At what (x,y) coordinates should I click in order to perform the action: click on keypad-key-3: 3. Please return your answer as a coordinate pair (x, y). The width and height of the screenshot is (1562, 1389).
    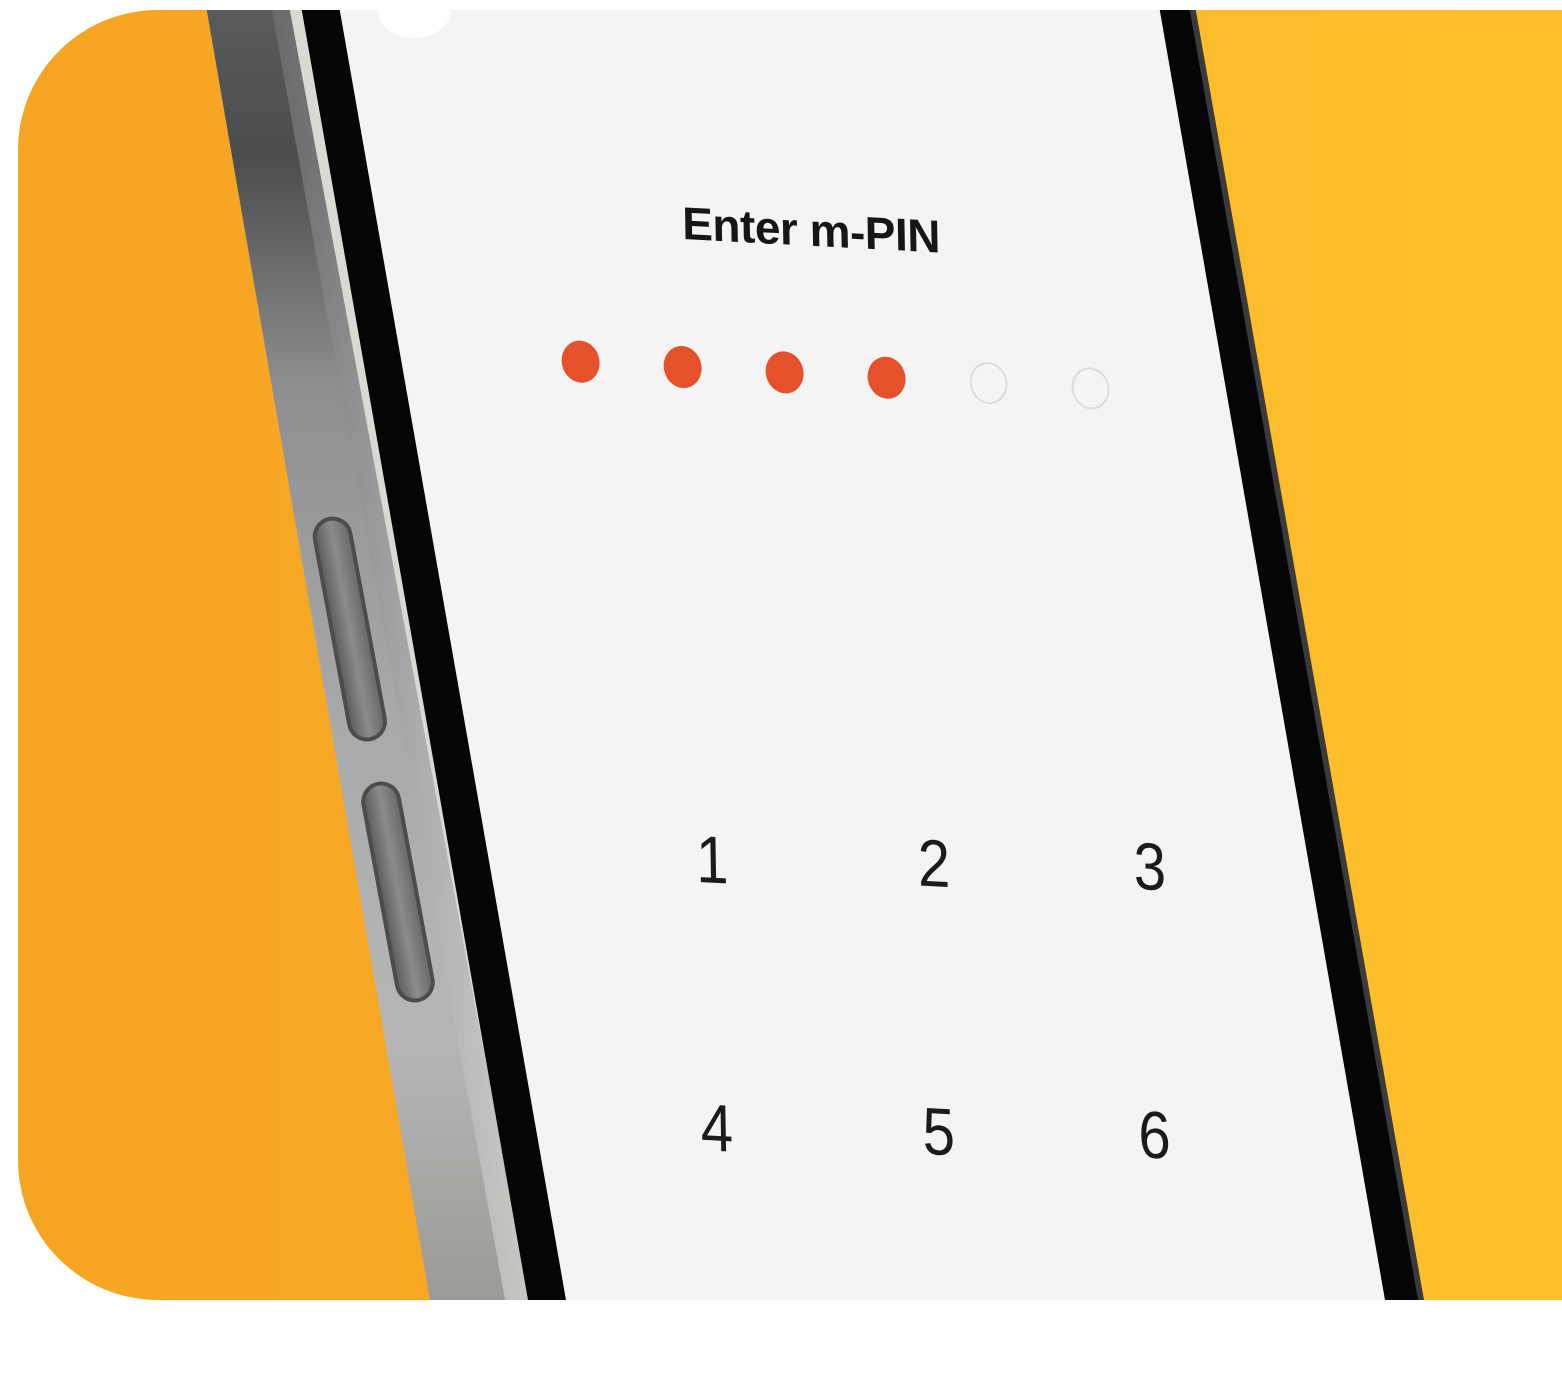
    Looking at the image, I should click on (1150, 866).